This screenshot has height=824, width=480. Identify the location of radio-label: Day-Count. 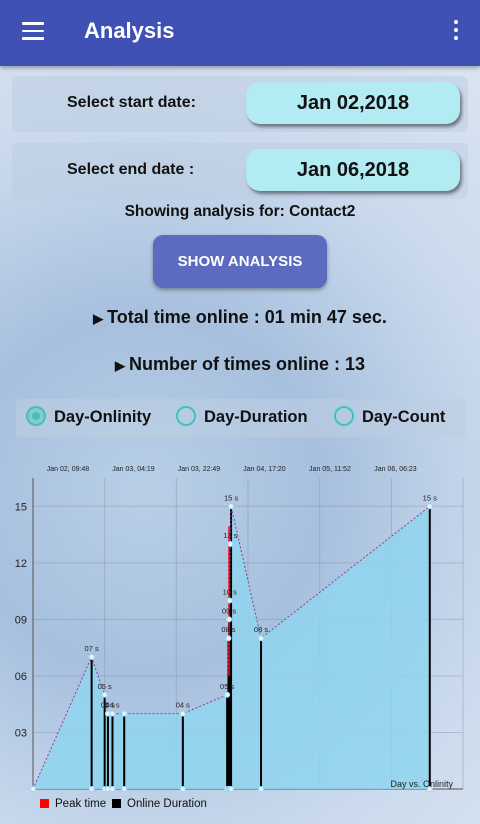
(404, 417).